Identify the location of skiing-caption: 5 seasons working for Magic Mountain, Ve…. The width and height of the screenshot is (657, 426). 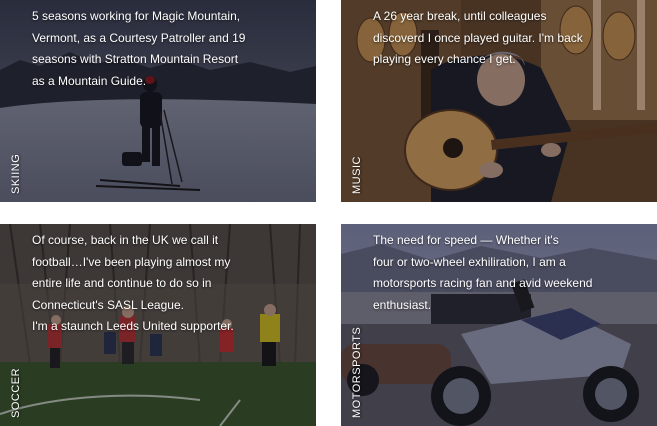
(139, 48).